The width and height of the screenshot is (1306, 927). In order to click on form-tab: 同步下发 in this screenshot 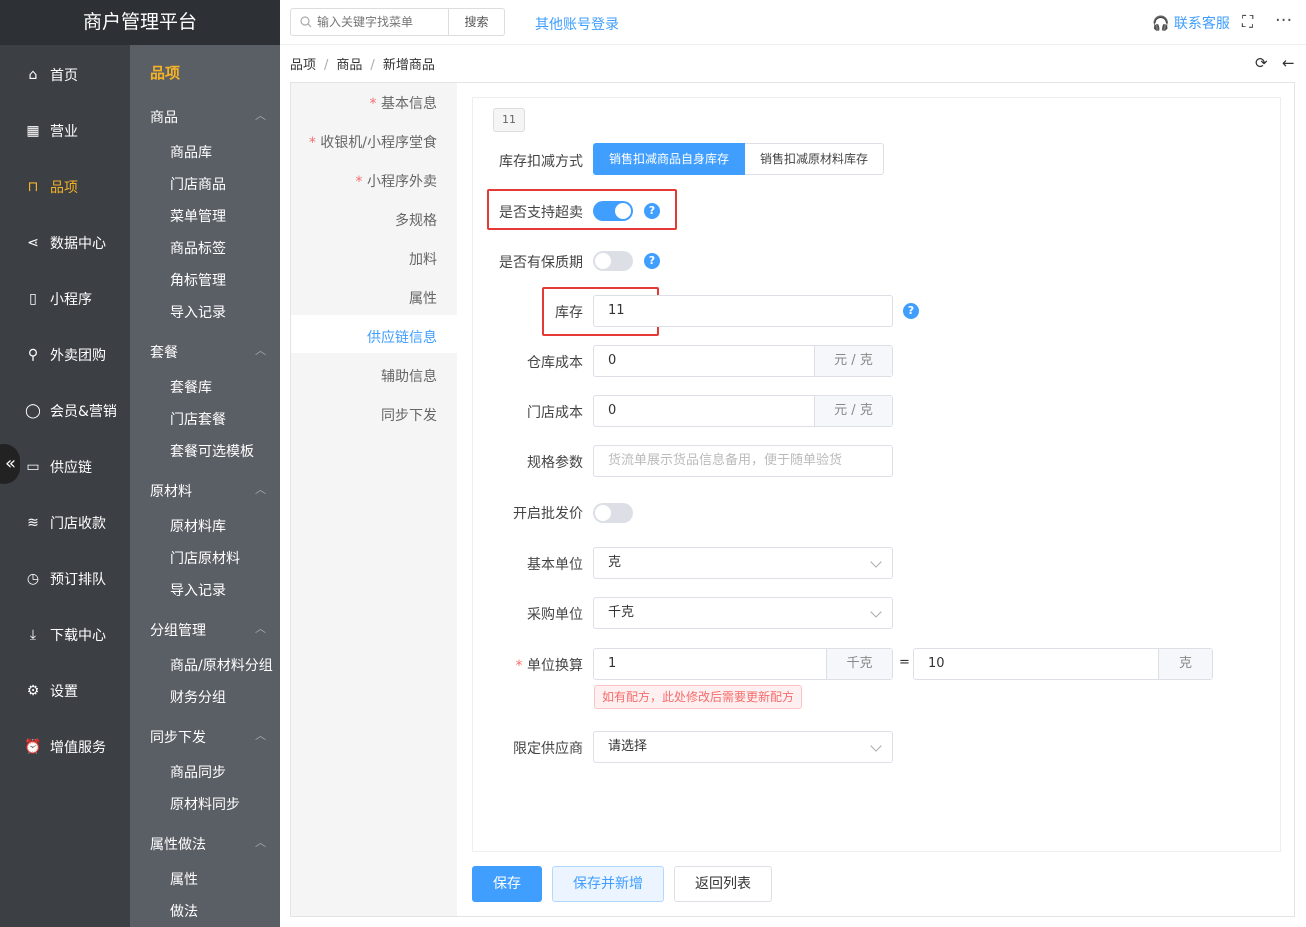, I will do `click(409, 415)`.